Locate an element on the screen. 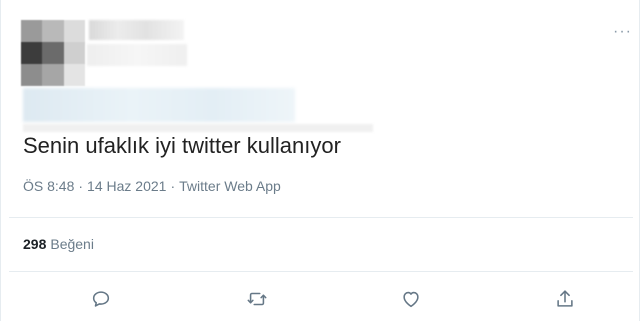  tweet-time: ÖS 8:48 is located at coordinates (48, 186).